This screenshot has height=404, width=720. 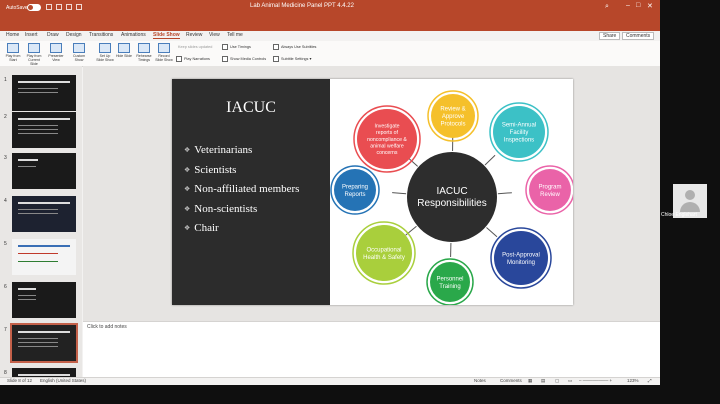 What do you see at coordinates (44, 343) in the screenshot?
I see `slide-thumbnail-7-selected` at bounding box center [44, 343].